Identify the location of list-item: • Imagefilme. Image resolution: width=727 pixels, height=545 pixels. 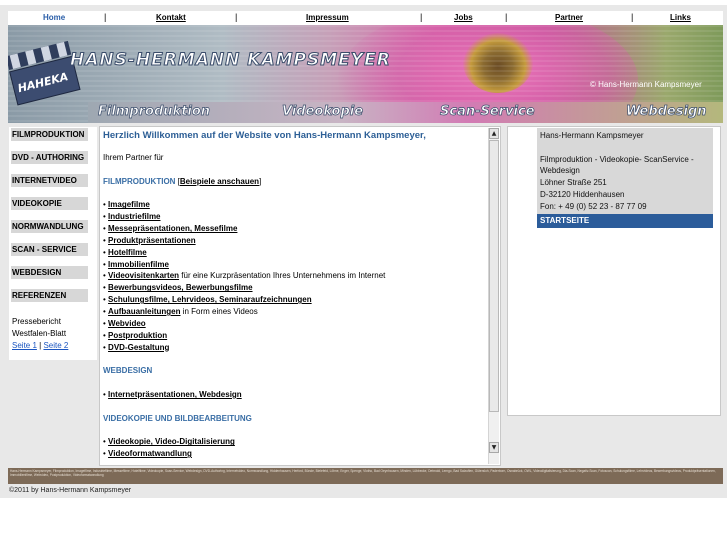
(126, 205).